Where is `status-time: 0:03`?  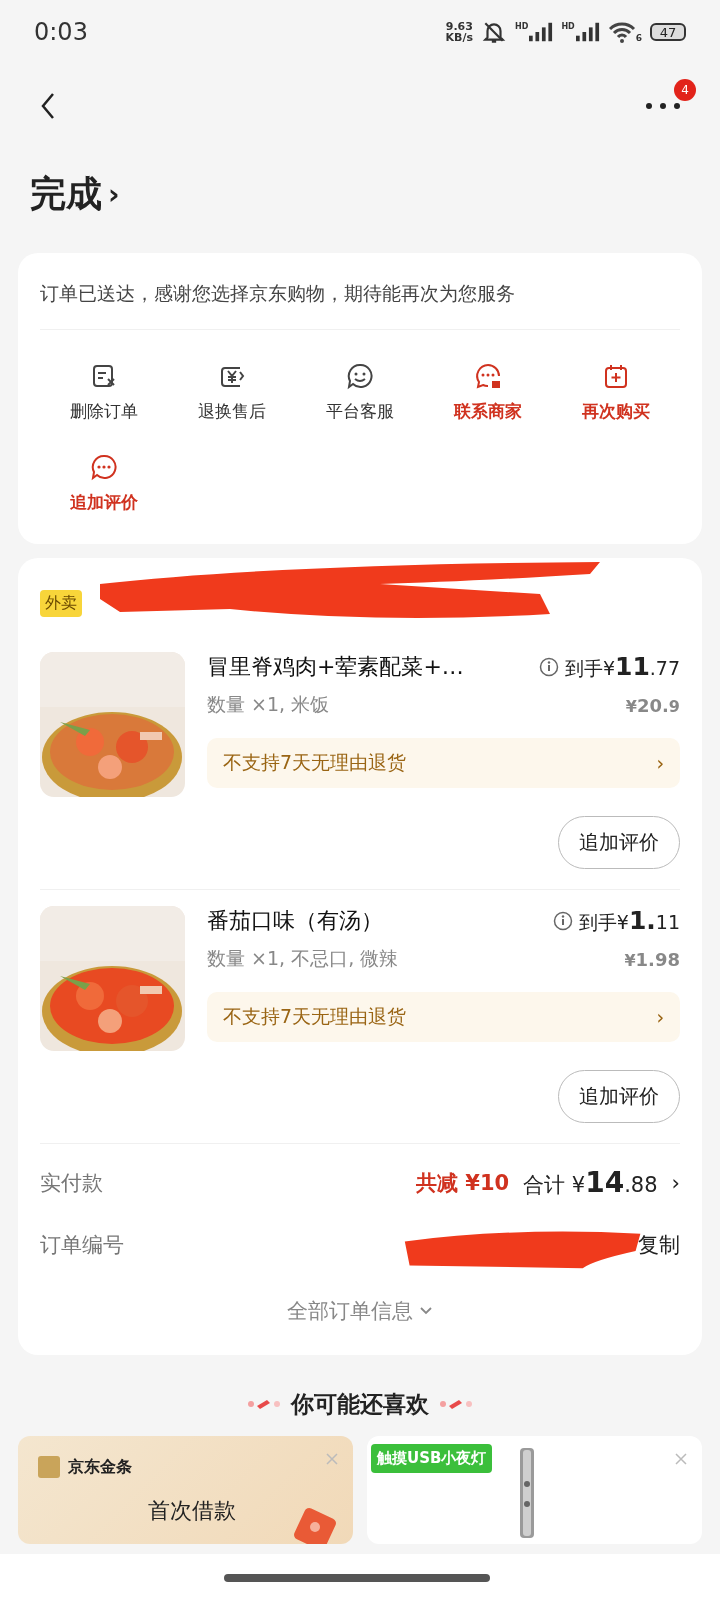 status-time: 0:03 is located at coordinates (61, 32).